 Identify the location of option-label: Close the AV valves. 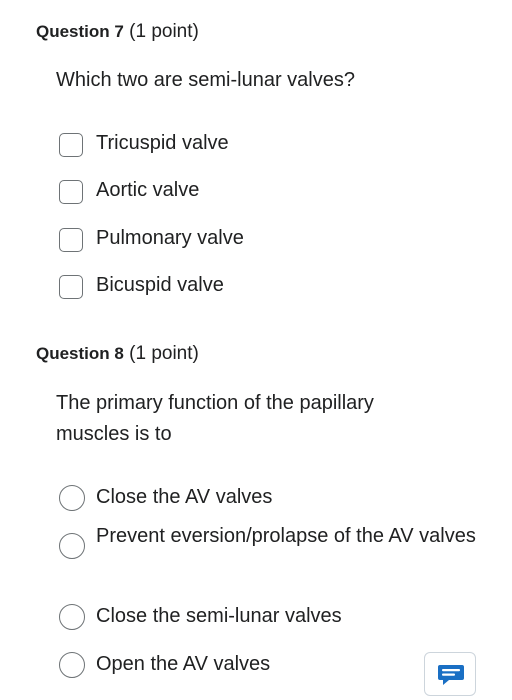
(184, 497).